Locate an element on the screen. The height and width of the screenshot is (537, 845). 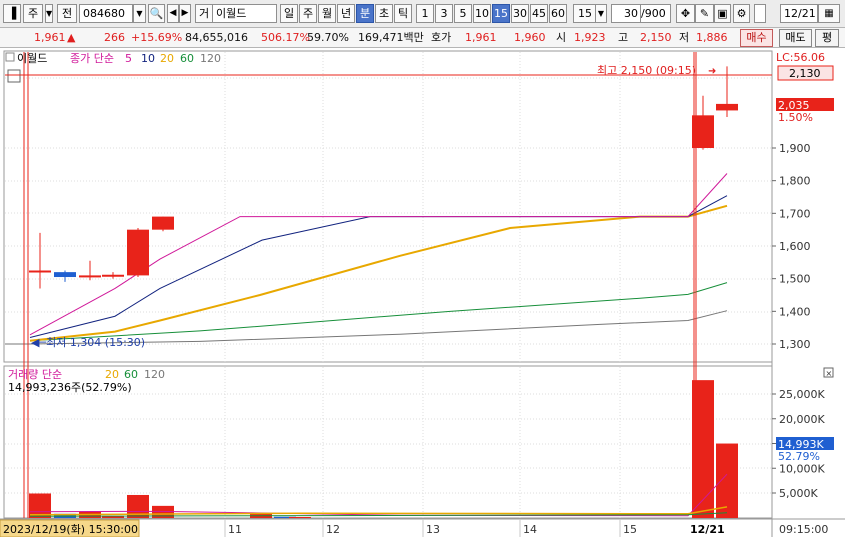
day-label: 13 is located at coordinates (433, 529).